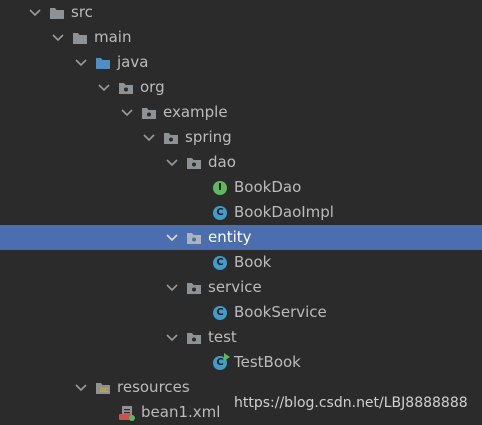 This screenshot has height=425, width=482. Describe the element at coordinates (241, 137) in the screenshot. I see `tree-item-spring: spring` at that location.